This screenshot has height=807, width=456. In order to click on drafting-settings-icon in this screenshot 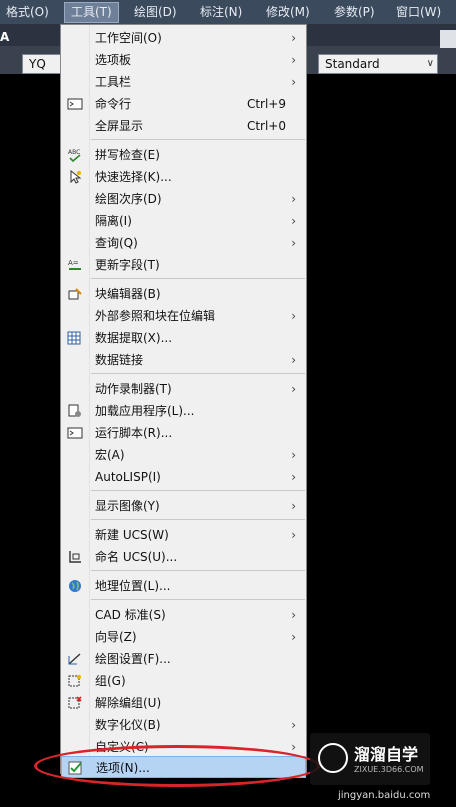, I will do `click(74, 659)`.